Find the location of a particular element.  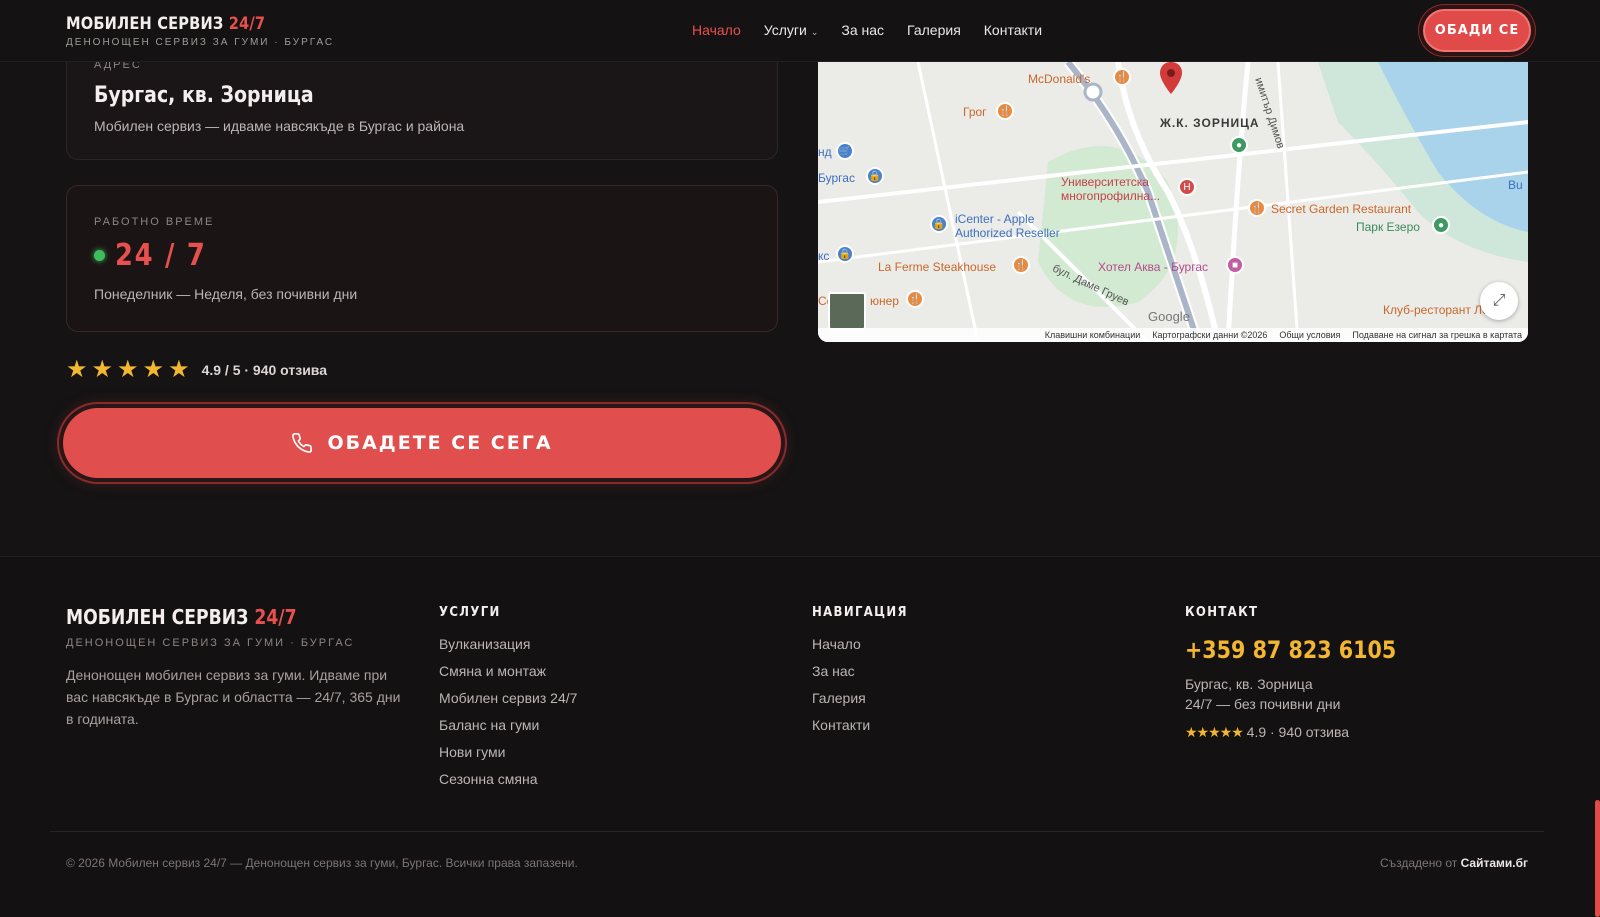

footer-contact-title: КОНТАКТ is located at coordinates (1222, 612).